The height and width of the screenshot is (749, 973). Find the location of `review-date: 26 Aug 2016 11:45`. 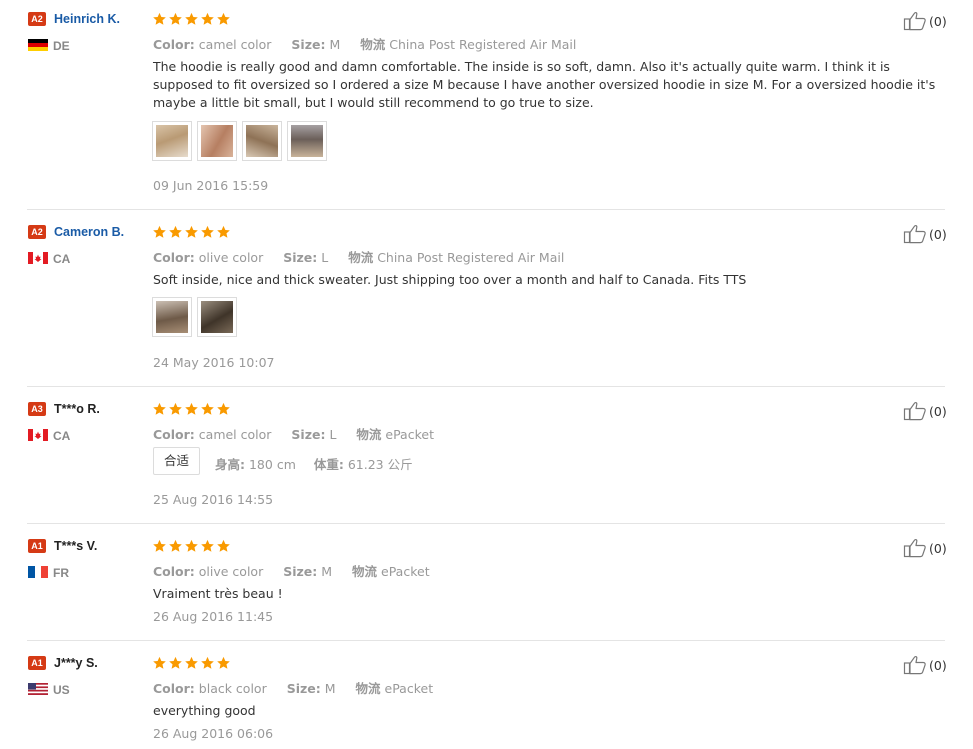

review-date: 26 Aug 2016 11:45 is located at coordinates (213, 616).